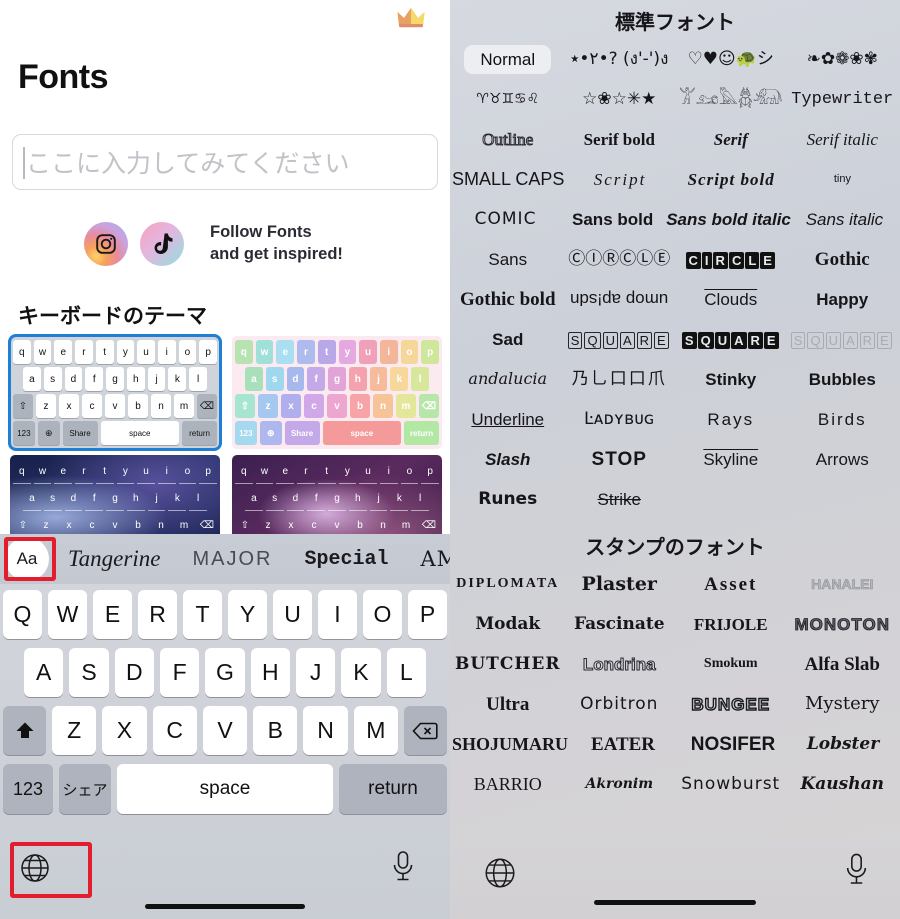  Describe the element at coordinates (620, 704) in the screenshot. I see `font-option-orbitron: Orbitron` at that location.